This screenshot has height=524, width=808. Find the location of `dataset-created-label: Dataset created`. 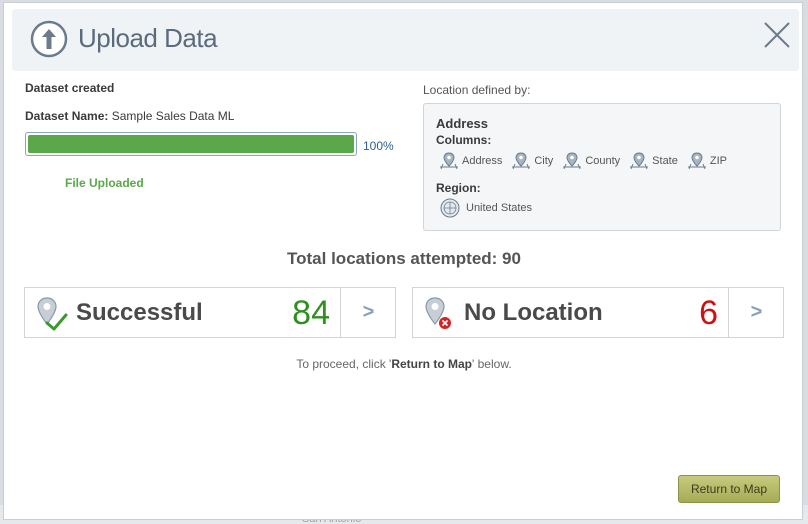

dataset-created-label: Dataset created is located at coordinates (70, 88).